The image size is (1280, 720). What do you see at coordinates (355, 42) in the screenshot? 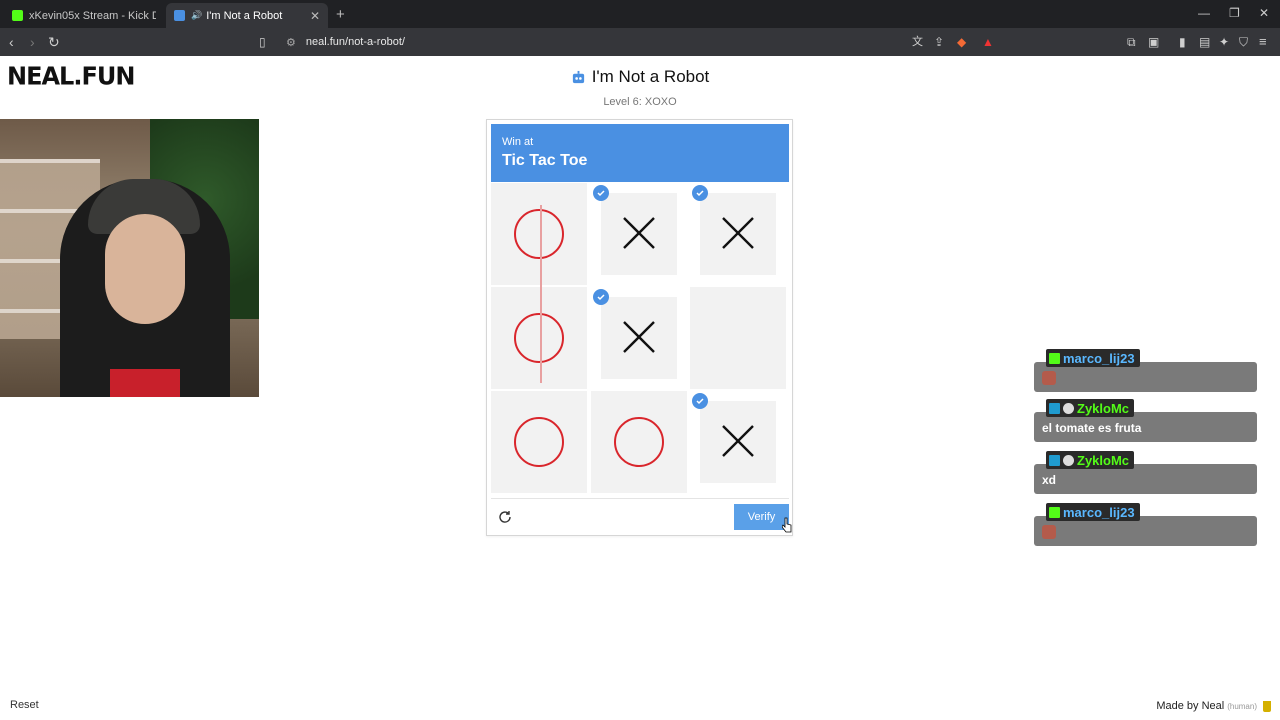
I see `url-text: neal.fun/not-a-robot/` at bounding box center [355, 42].